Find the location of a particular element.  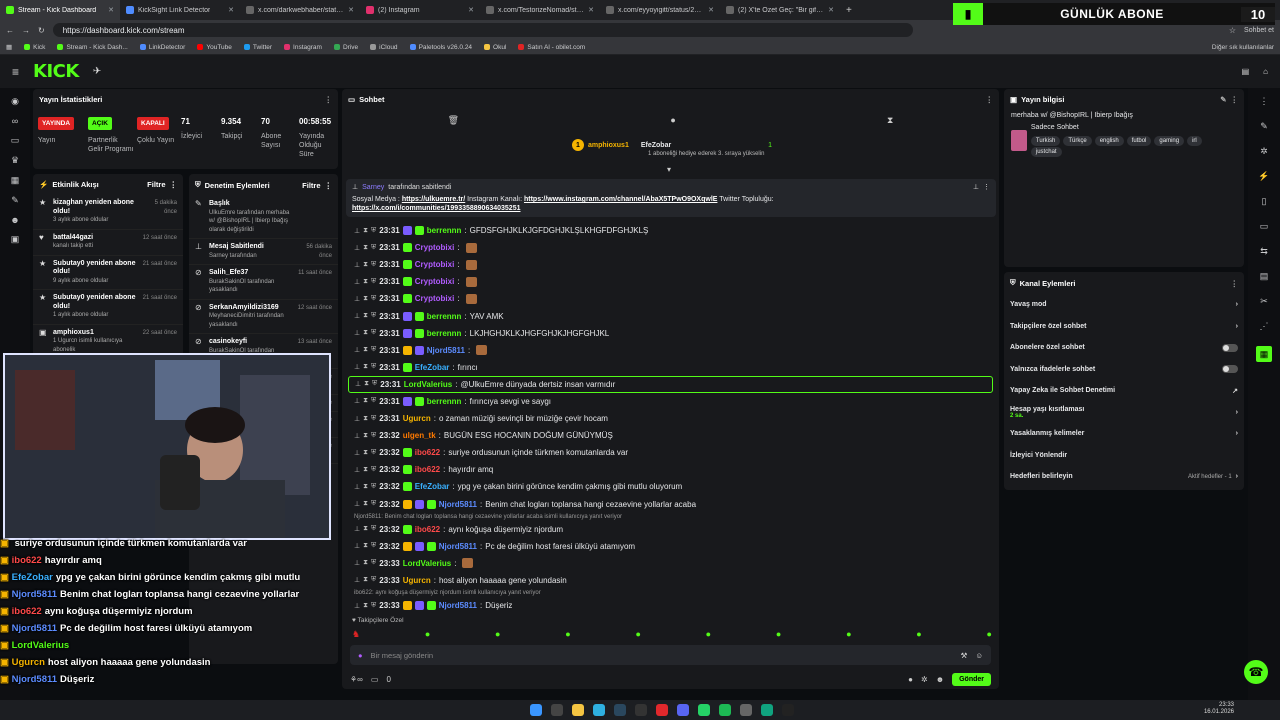

other-bookmarks: Diğer sık kullanılanlar is located at coordinates (1243, 47).